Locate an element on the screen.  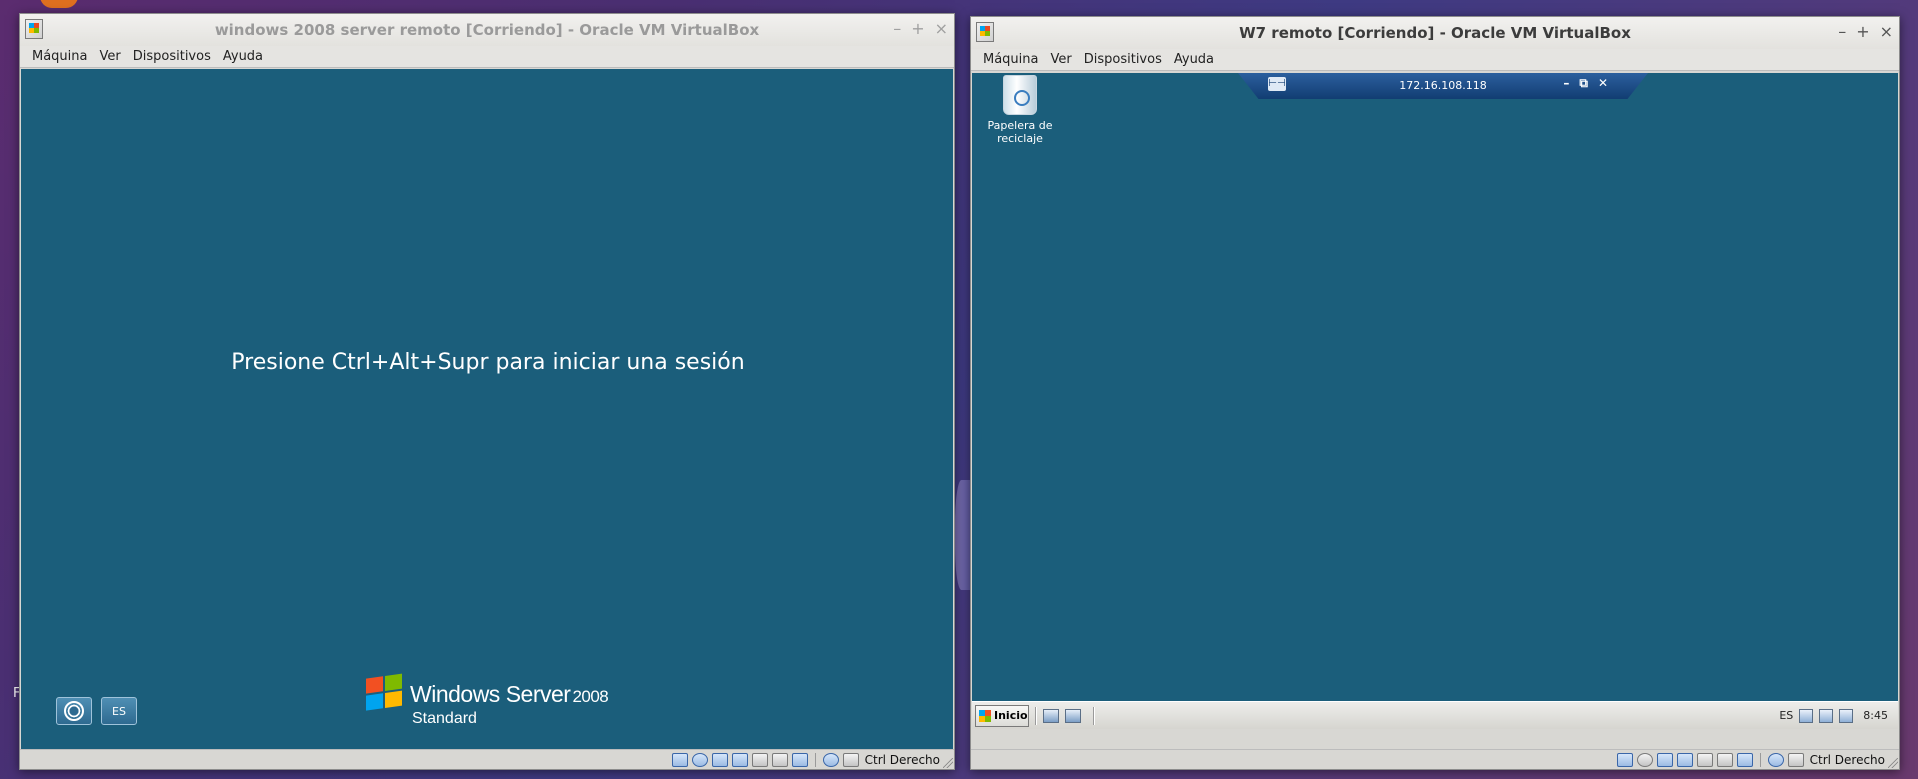
start-label: Inicio is located at coordinates (1011, 715).